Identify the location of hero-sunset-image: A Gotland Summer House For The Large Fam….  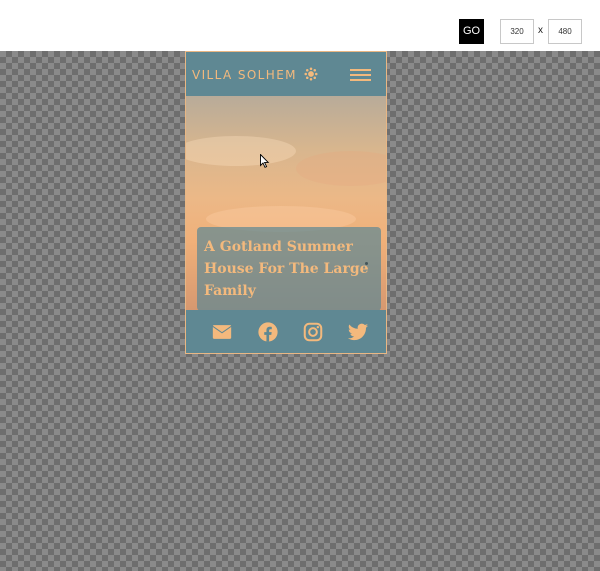
(286, 203).